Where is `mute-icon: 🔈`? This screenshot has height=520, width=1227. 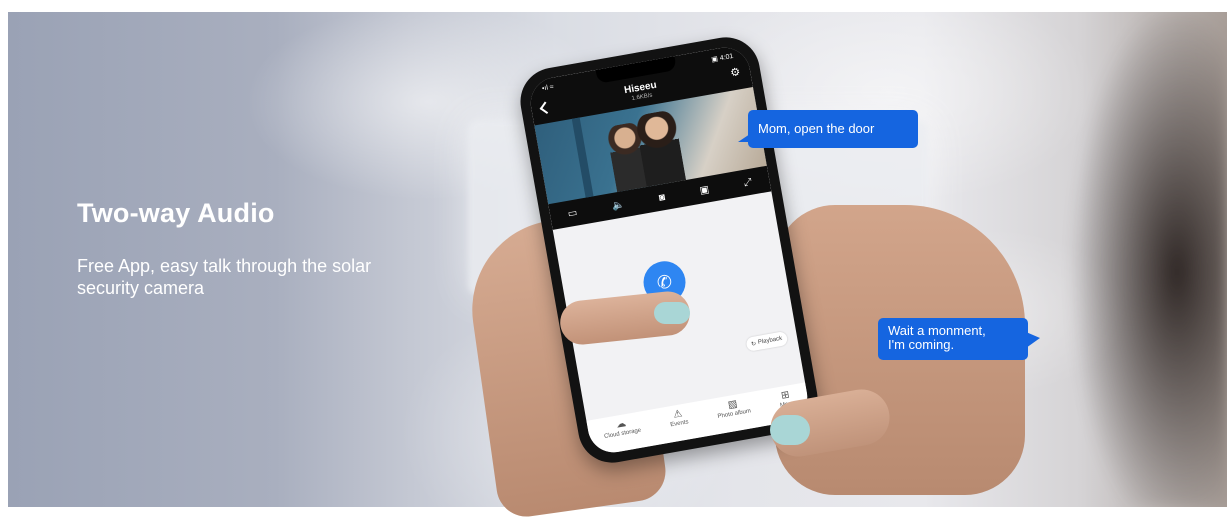
mute-icon: 🔈 is located at coordinates (618, 205).